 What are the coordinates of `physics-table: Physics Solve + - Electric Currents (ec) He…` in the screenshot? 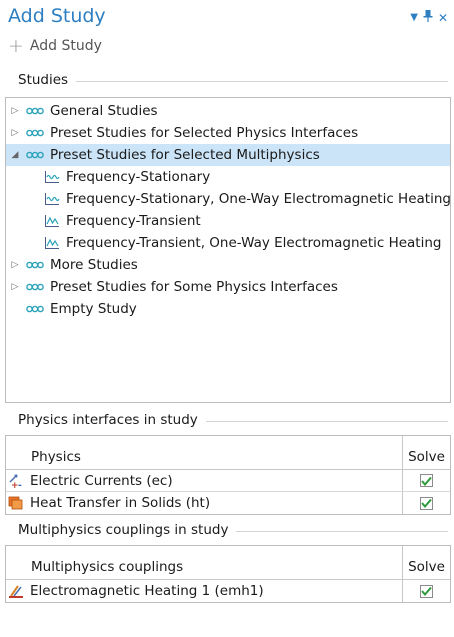 It's located at (228, 475).